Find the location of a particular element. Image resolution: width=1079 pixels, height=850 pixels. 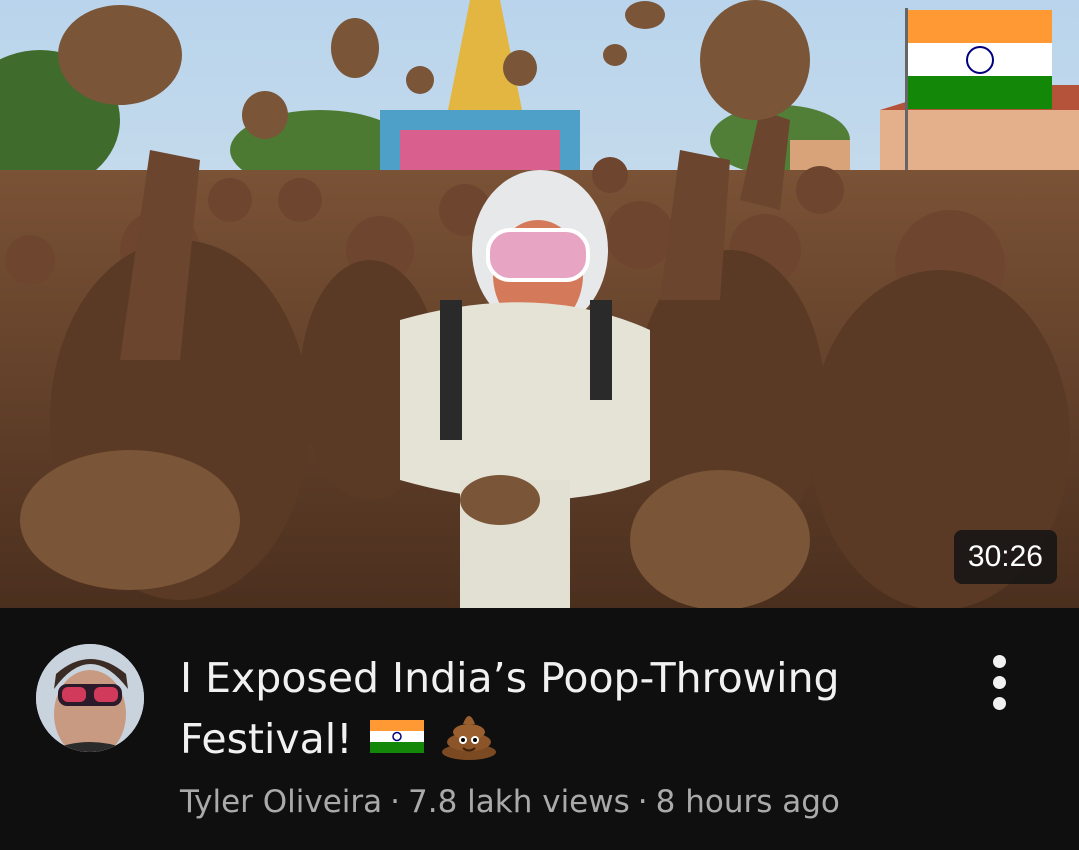

channel-avatar is located at coordinates (90, 698).